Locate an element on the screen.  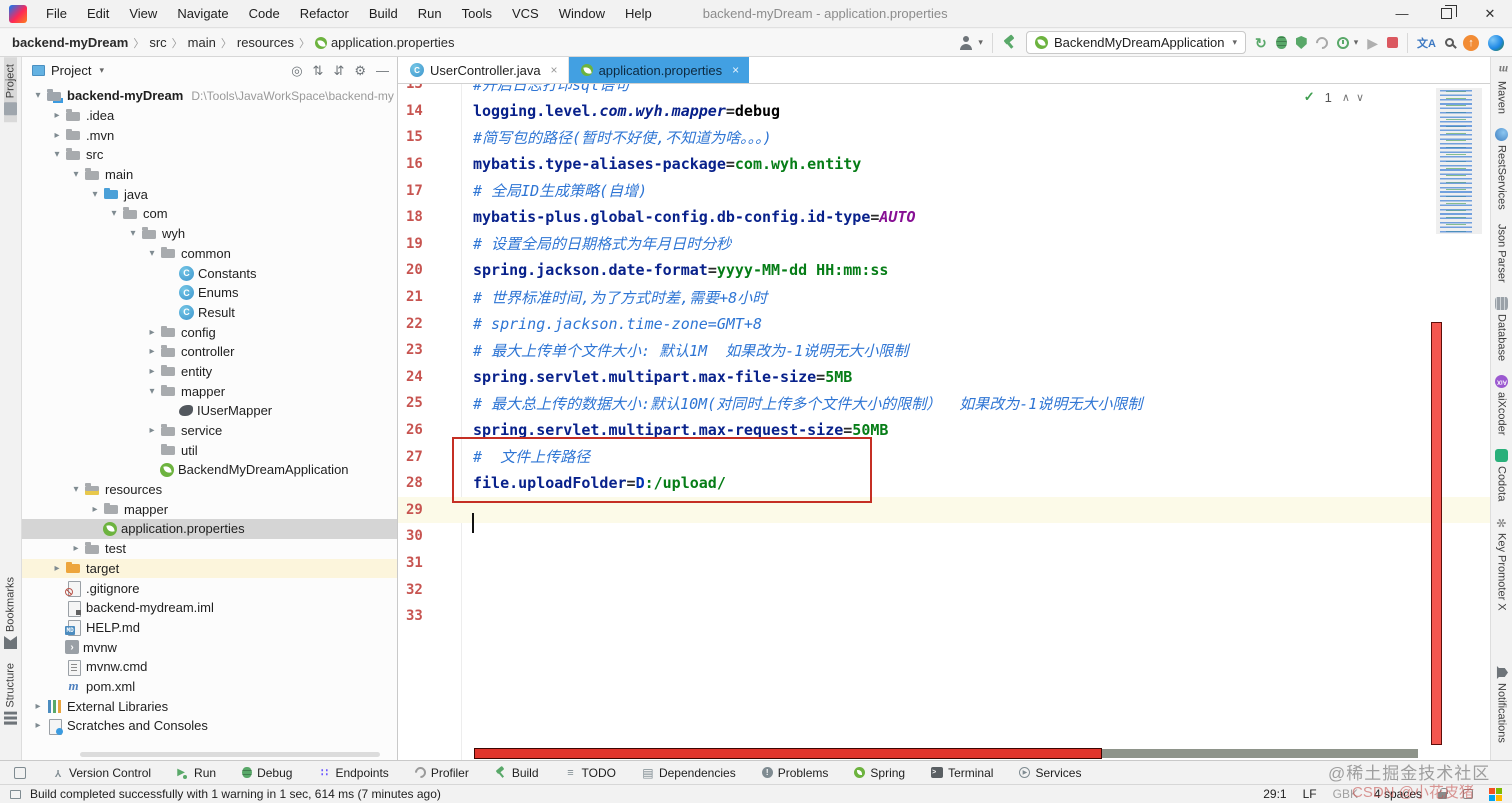
code-line-22: 22 # spring.jackson.time-zone=GMT+8 is located at coordinates (944, 323).